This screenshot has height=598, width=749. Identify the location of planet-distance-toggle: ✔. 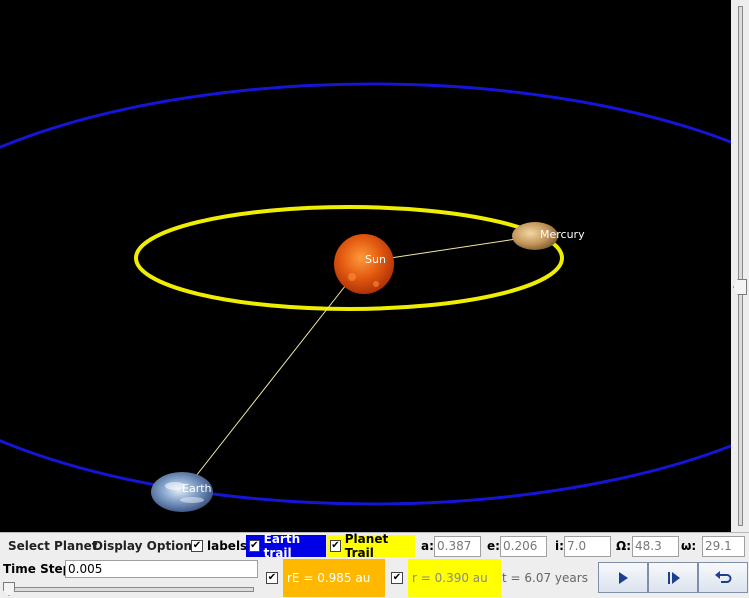
(397, 578).